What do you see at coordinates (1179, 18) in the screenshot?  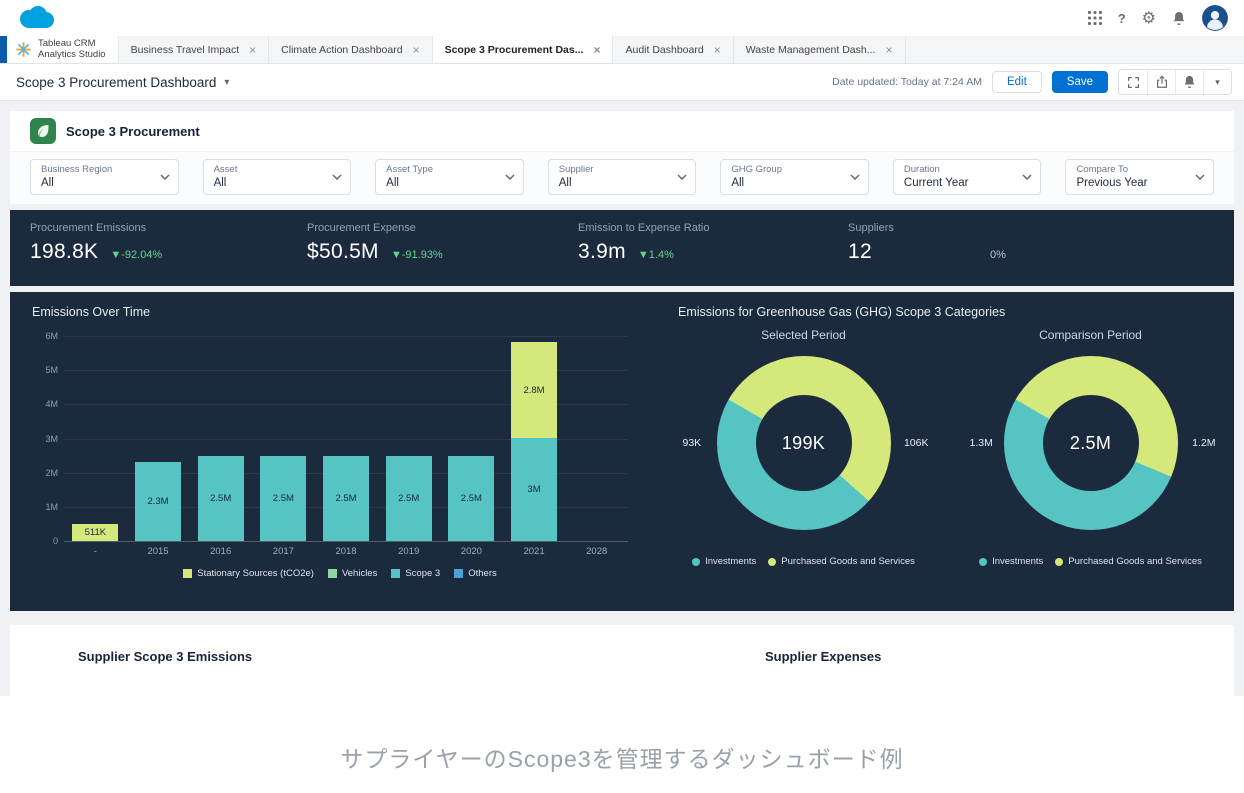 I see `notifications-bell-icon` at bounding box center [1179, 18].